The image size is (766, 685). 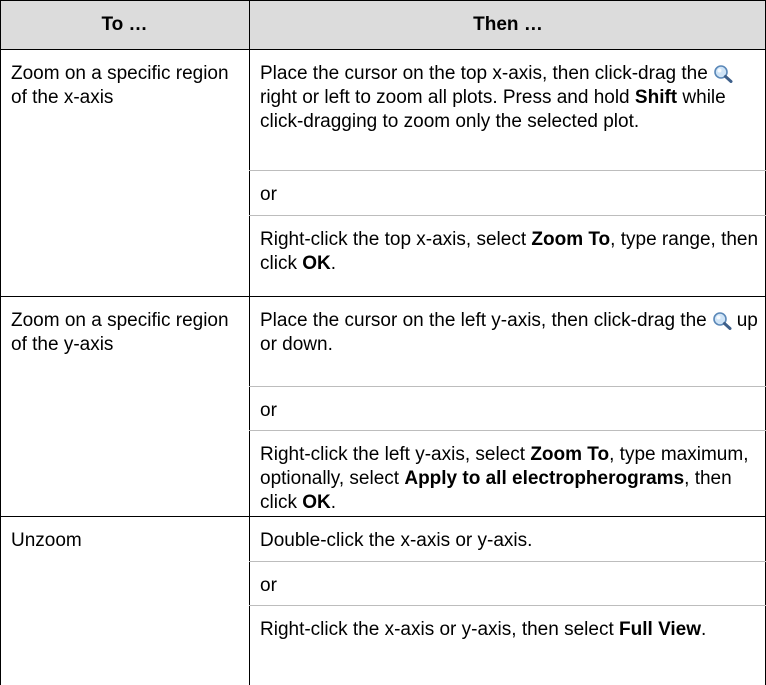 What do you see at coordinates (120, 85) in the screenshot?
I see `row-1-to: Zoom on a specific region of the x-axis` at bounding box center [120, 85].